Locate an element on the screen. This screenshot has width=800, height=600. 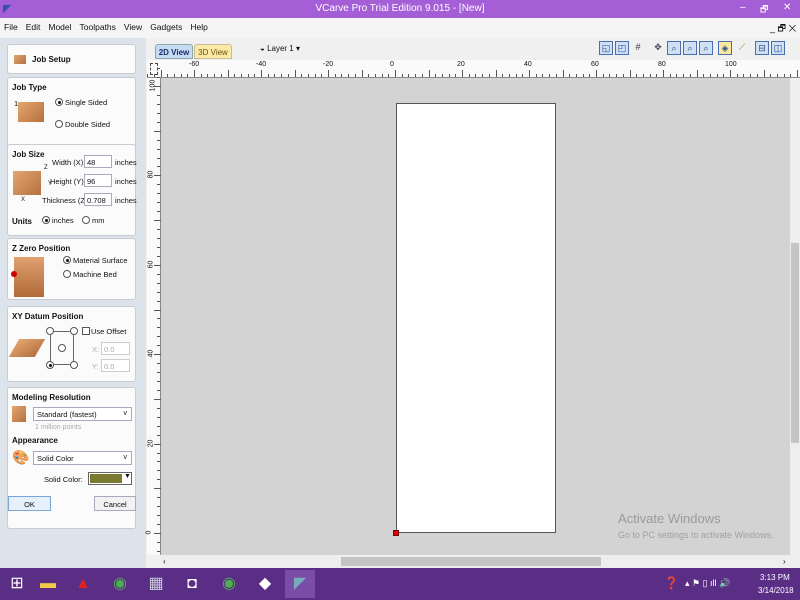
chrome-icon: ◉ is located at coordinates (120, 584).